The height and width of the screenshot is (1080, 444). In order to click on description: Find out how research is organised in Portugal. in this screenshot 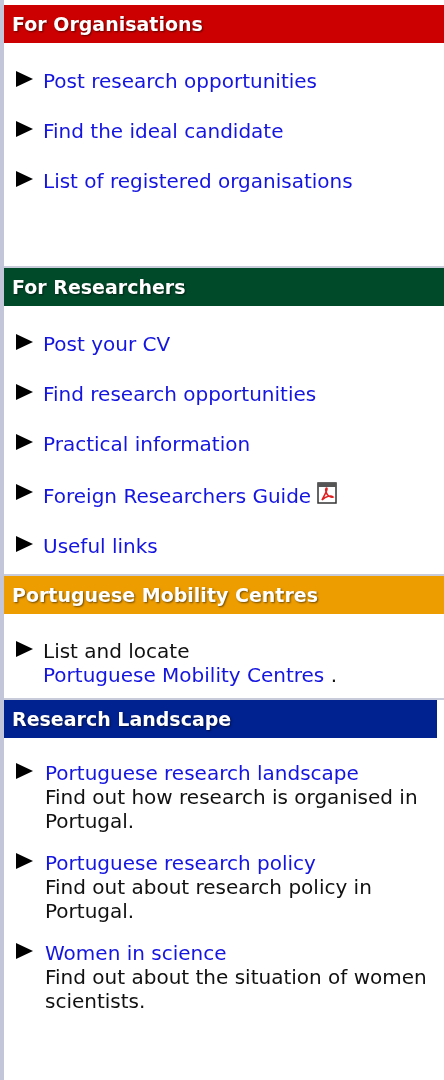, I will do `click(232, 809)`.